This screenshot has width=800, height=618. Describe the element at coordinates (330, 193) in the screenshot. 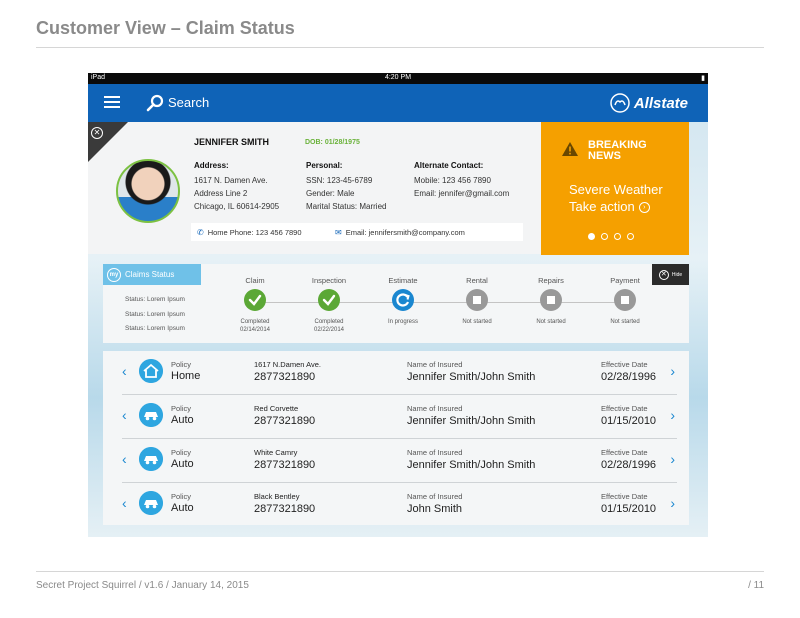

I see `gender: Gender: Male` at that location.